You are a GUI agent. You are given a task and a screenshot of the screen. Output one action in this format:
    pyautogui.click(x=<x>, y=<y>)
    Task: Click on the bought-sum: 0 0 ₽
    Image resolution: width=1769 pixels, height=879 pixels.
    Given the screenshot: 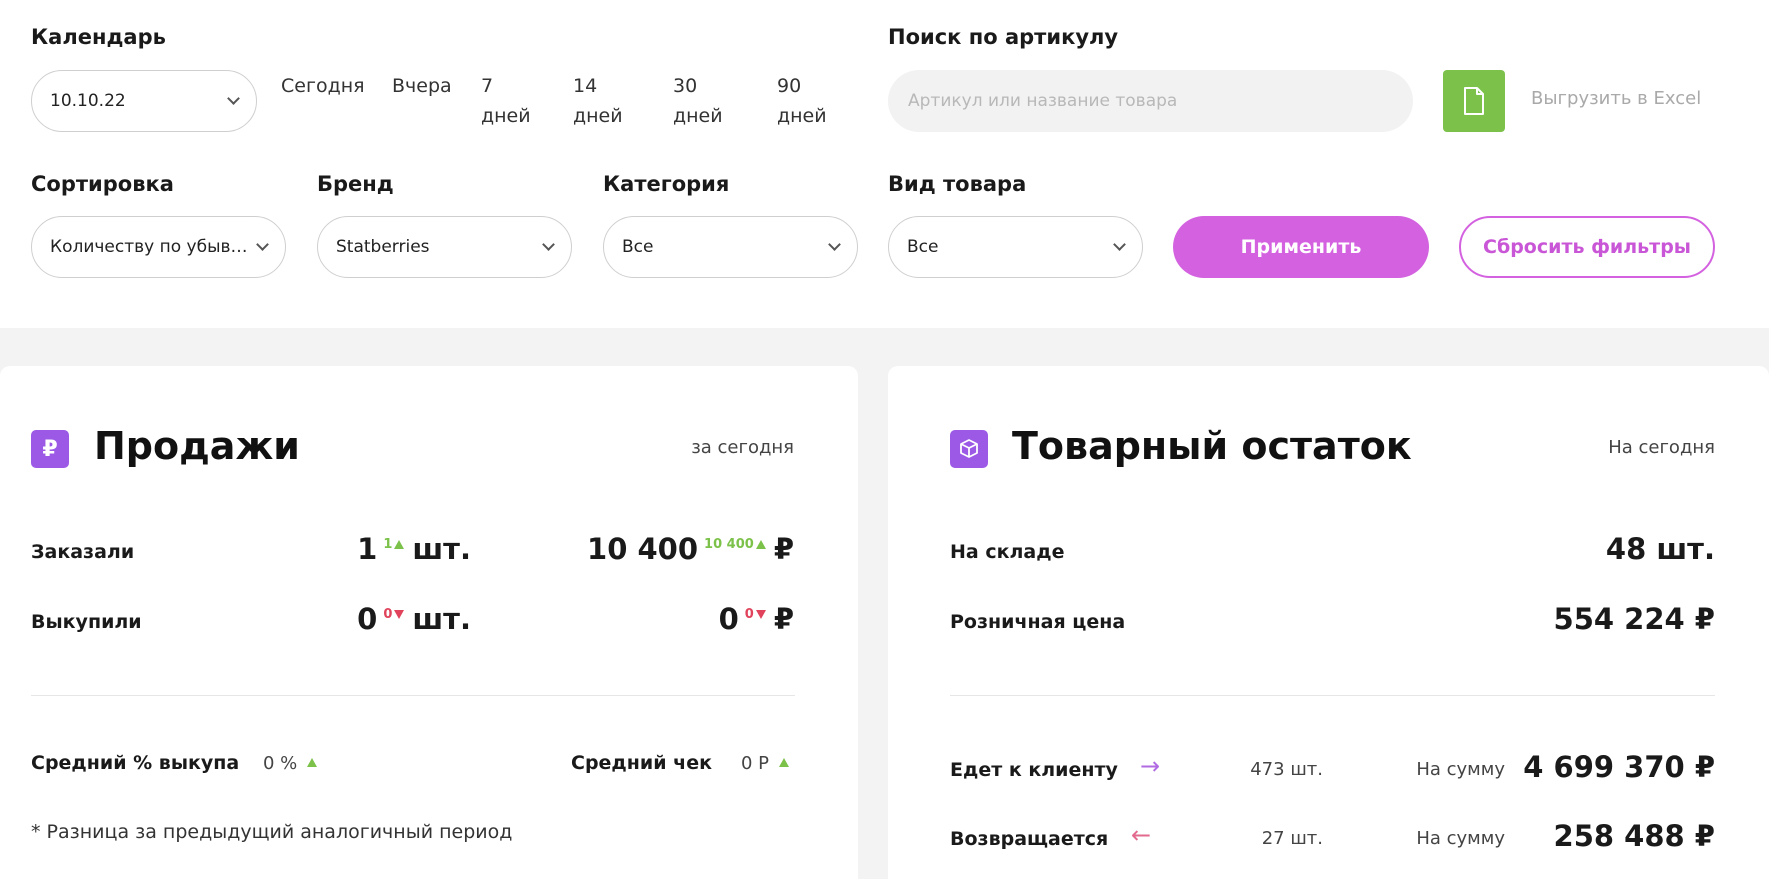 What is the action you would take?
    pyautogui.click(x=756, y=619)
    